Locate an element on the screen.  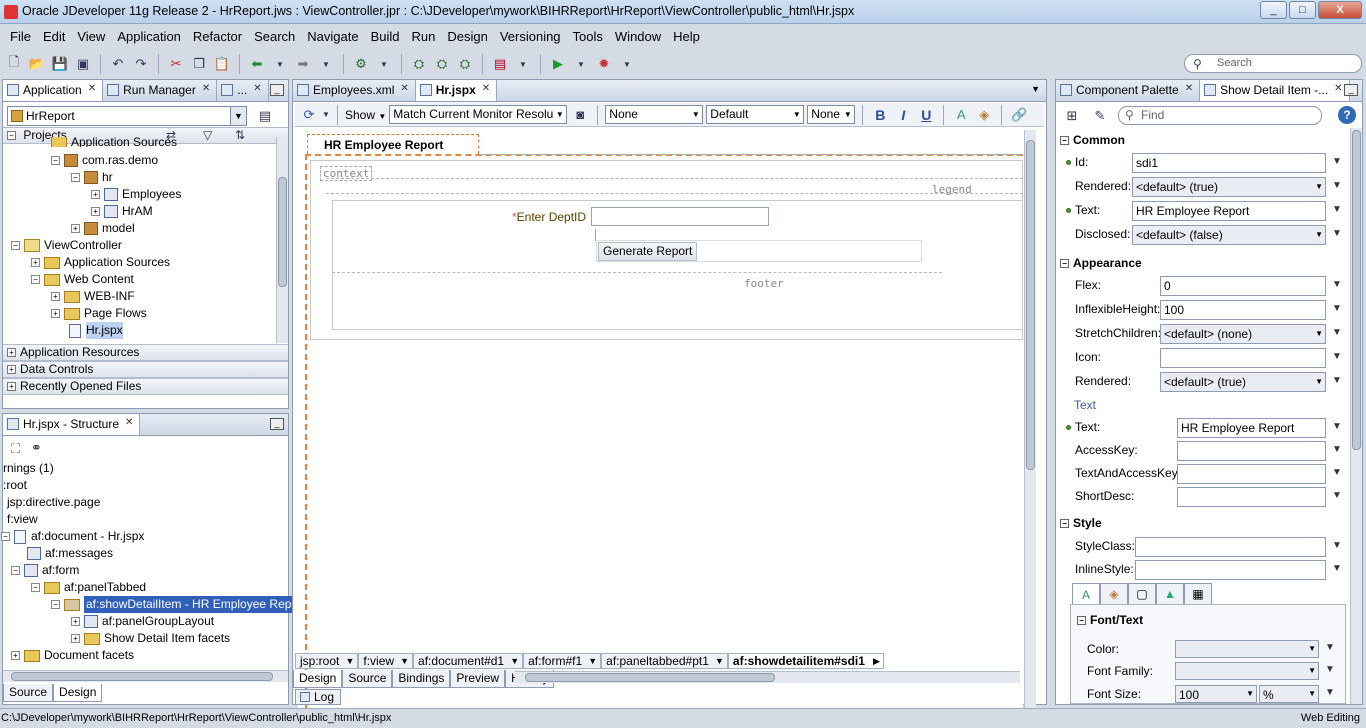
tree-item: :root is located at coordinates (15, 485).